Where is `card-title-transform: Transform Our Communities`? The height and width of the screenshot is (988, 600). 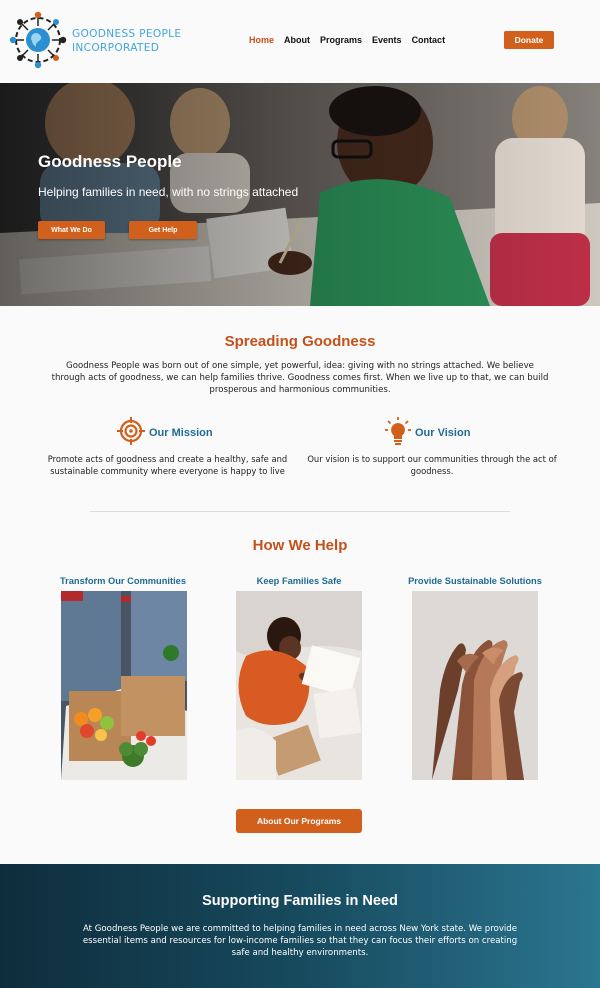
card-title-transform: Transform Our Communities is located at coordinates (123, 581).